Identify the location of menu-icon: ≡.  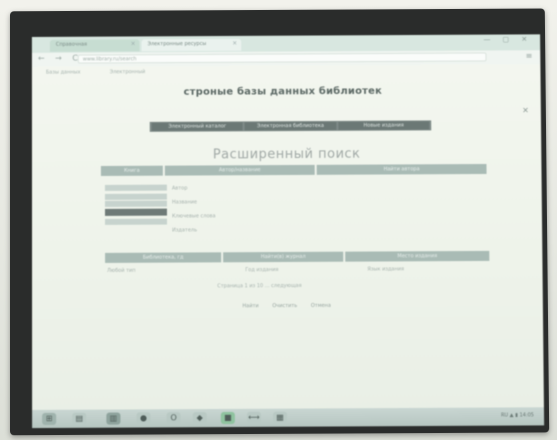
(529, 55).